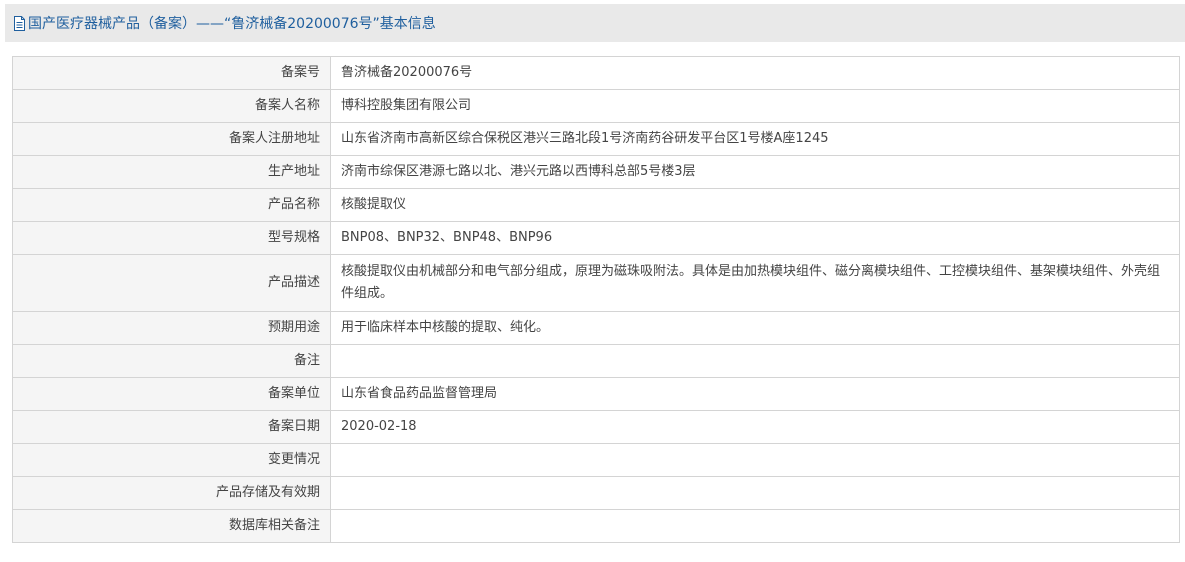  I want to click on table-row-database-notes: 数据库相关备注, so click(596, 526).